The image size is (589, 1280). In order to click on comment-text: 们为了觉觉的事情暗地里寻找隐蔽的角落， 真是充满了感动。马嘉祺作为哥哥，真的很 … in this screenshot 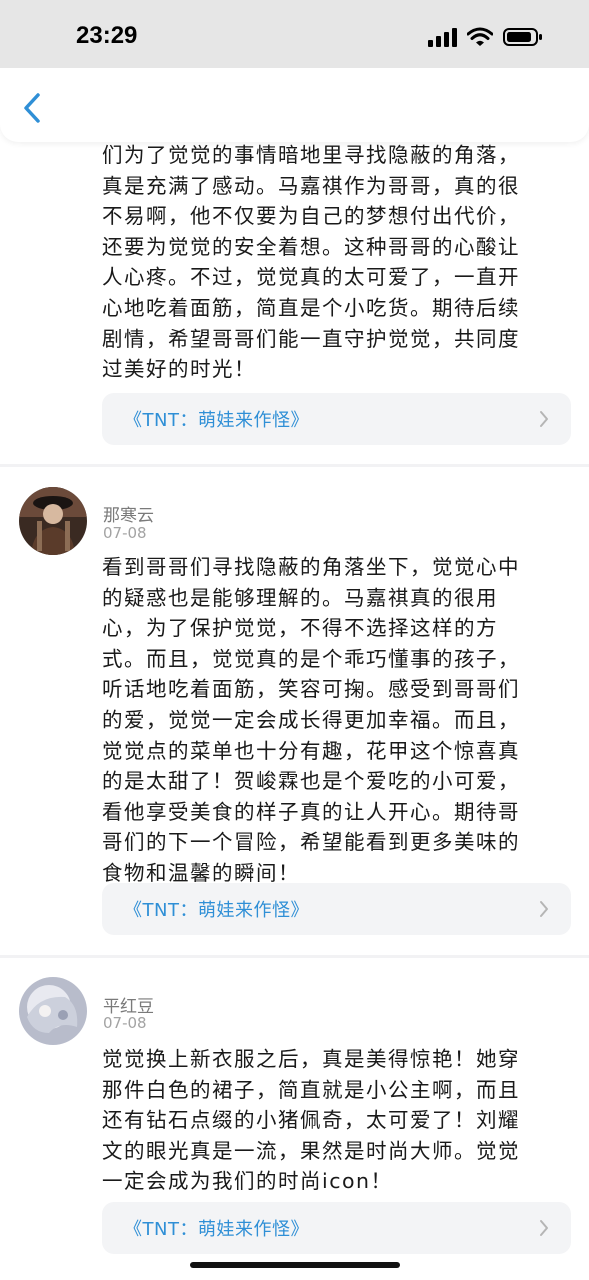, I will do `click(311, 262)`.